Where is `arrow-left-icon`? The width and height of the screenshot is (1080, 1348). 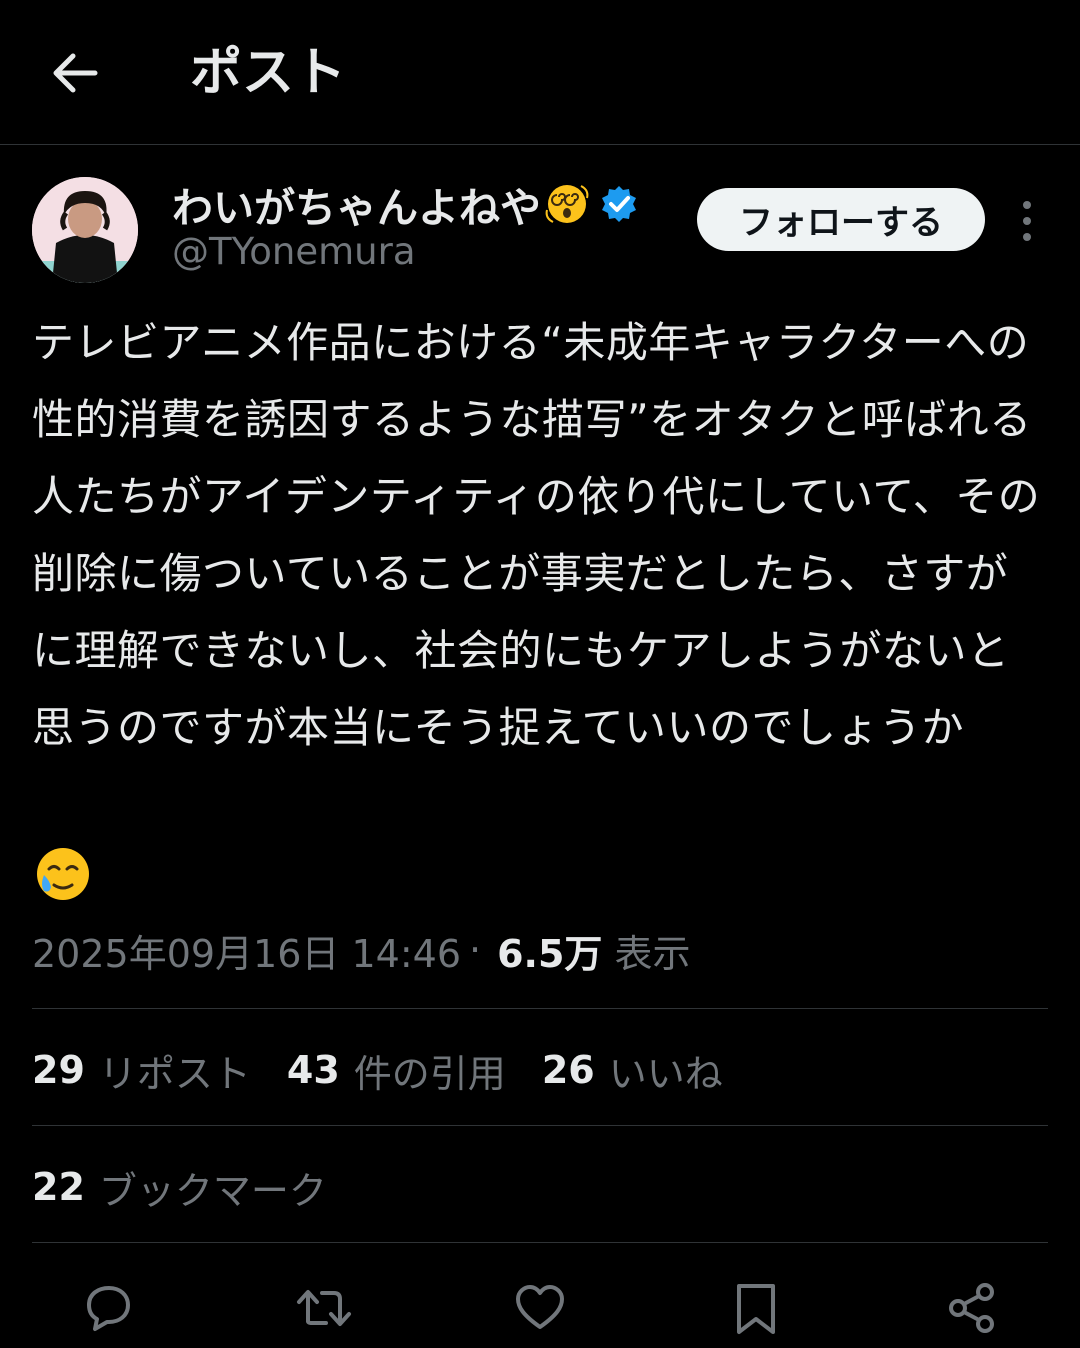 arrow-left-icon is located at coordinates (75, 73).